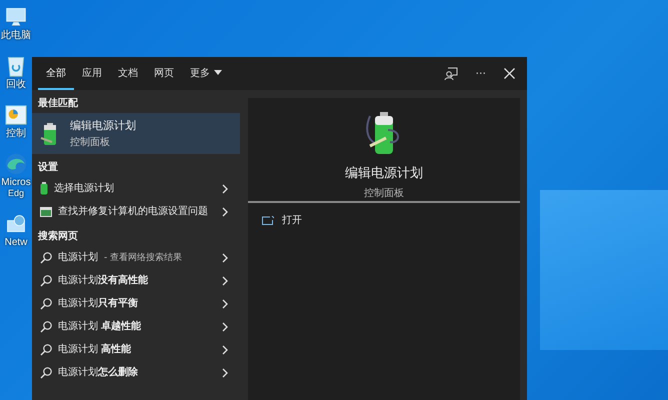  Describe the element at coordinates (44, 188) in the screenshot. I see `battery-icon` at that location.